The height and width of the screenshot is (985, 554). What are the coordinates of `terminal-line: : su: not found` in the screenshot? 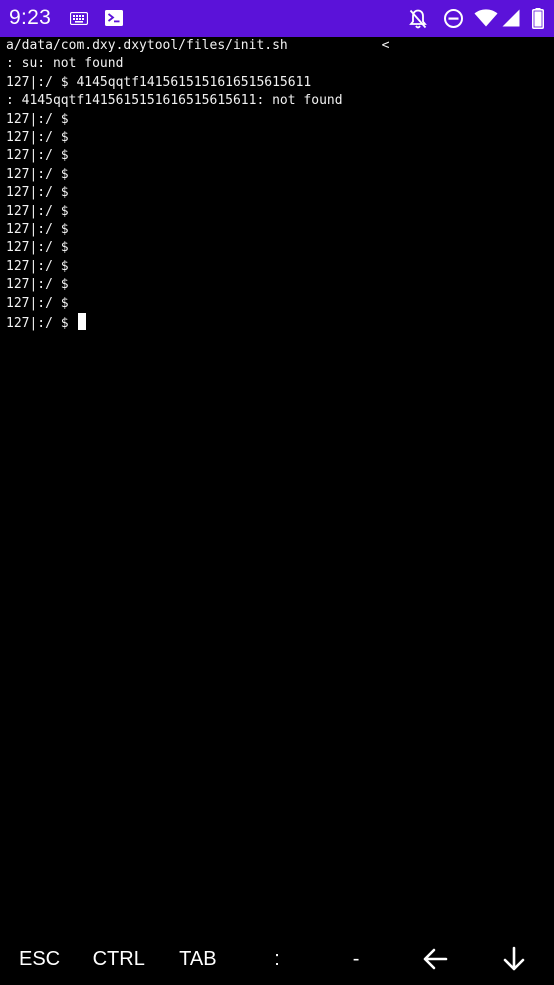 It's located at (65, 64).